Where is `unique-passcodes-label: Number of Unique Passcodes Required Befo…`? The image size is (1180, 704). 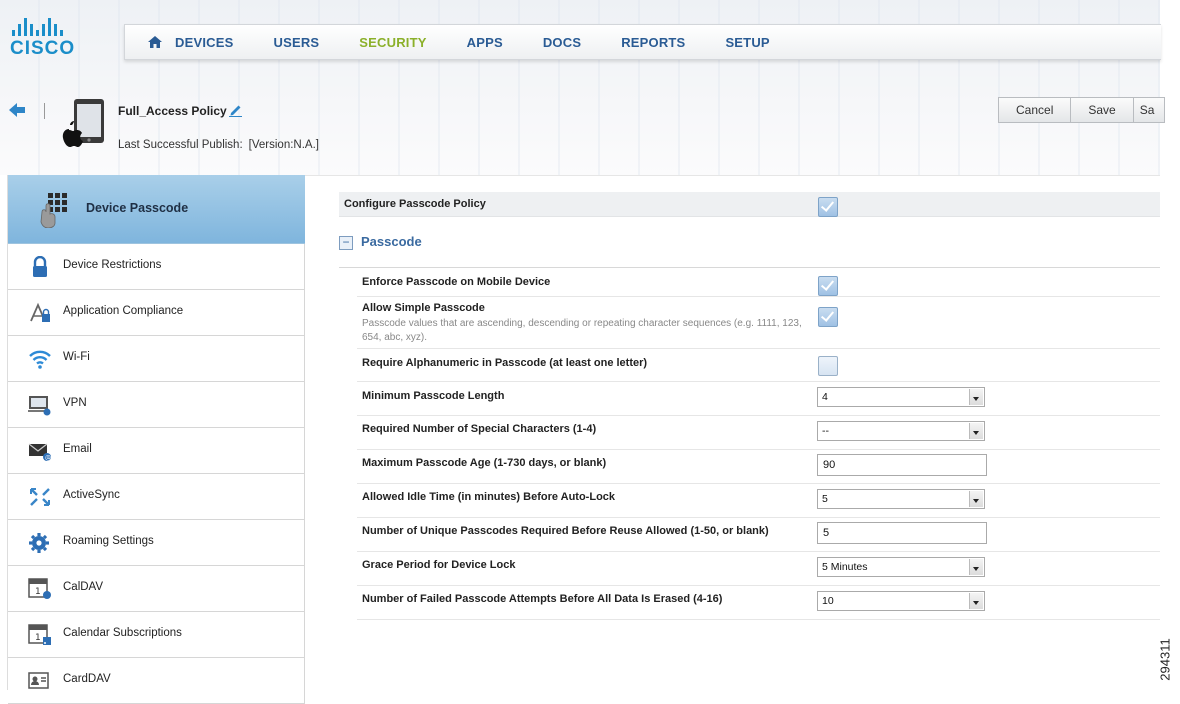 unique-passcodes-label: Number of Unique Passcodes Required Befo… is located at coordinates (565, 531).